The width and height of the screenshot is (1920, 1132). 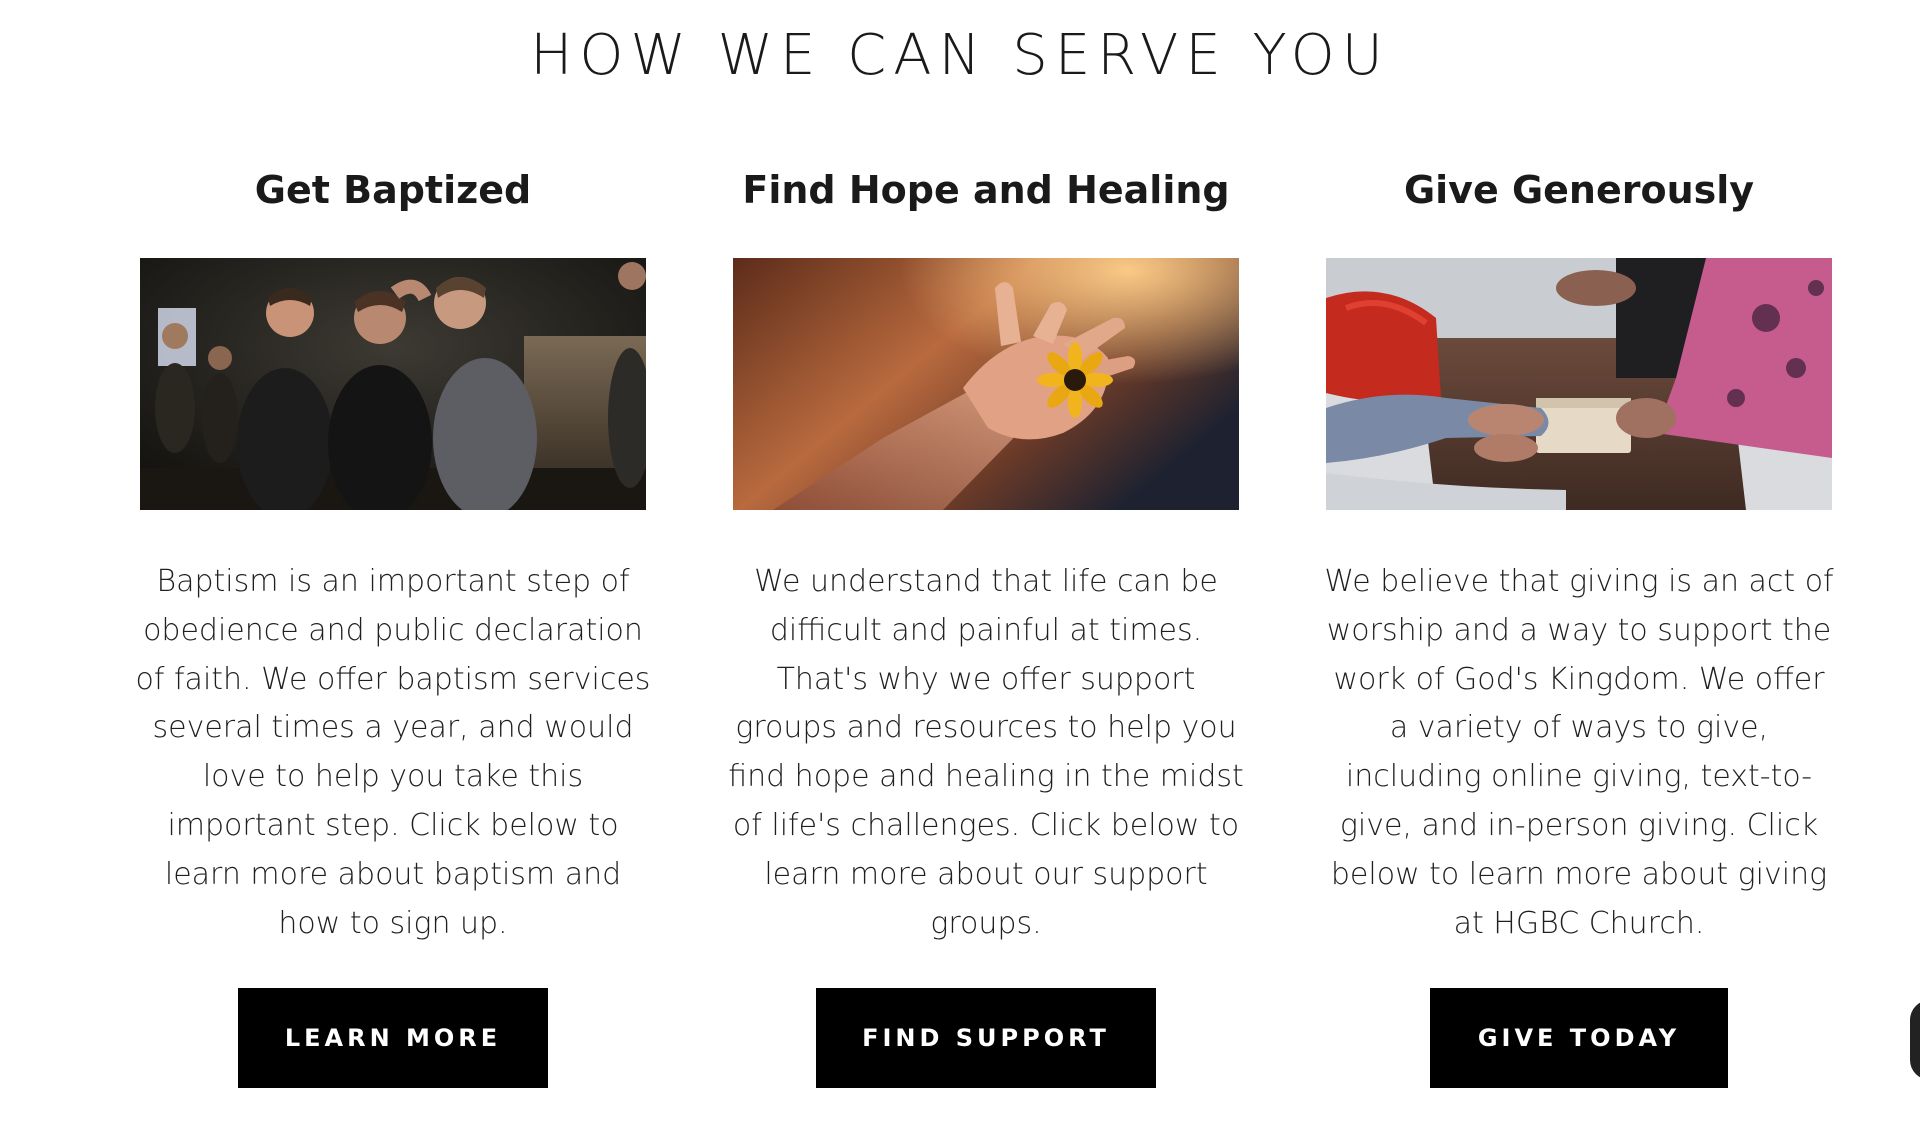 I want to click on giving-photo, so click(x=1579, y=384).